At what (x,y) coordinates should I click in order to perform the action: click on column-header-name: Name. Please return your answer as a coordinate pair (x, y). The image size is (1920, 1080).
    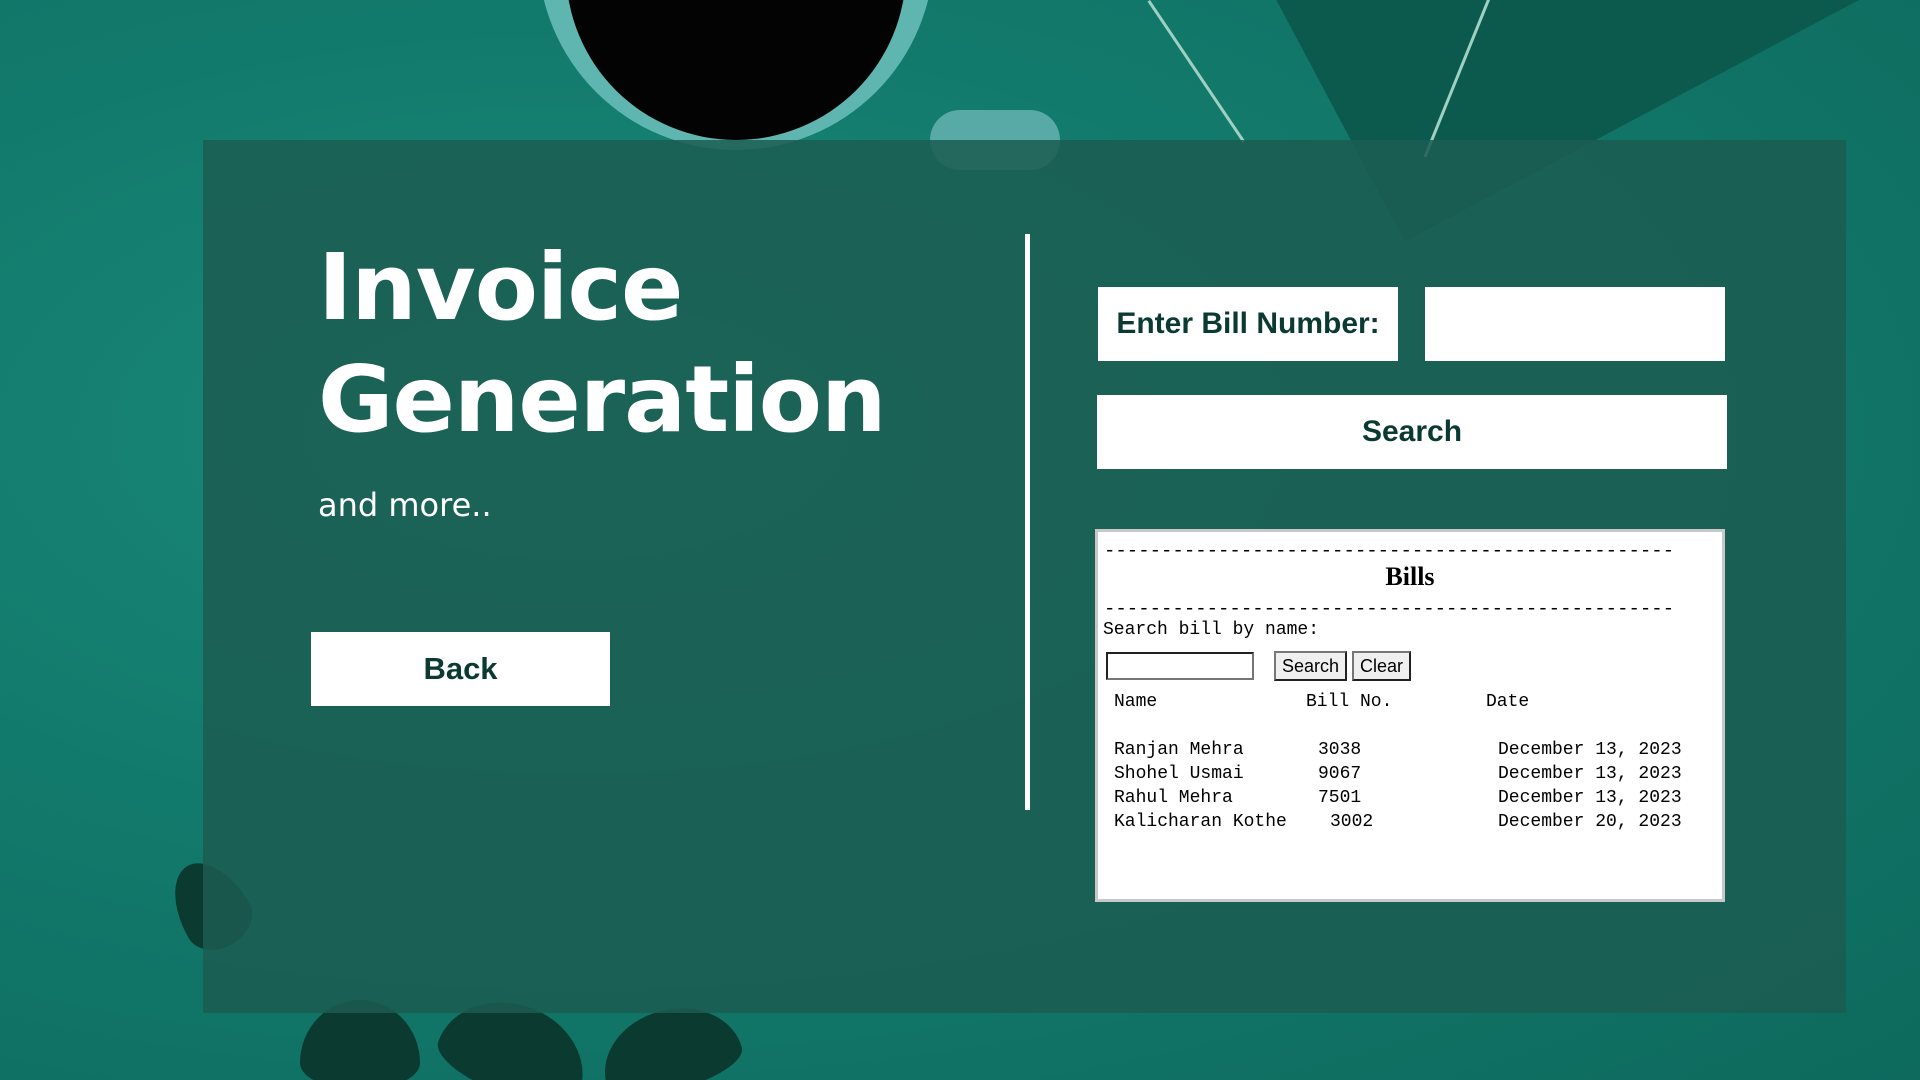
    Looking at the image, I should click on (1136, 702).